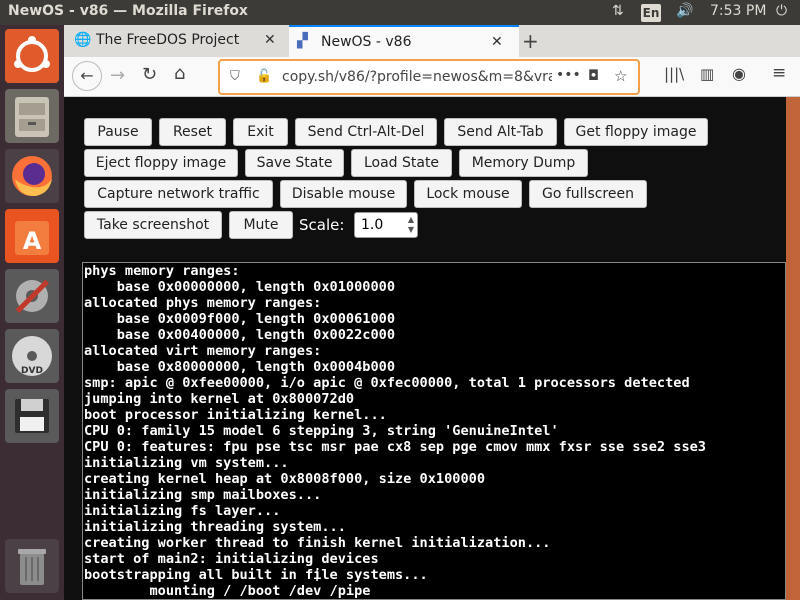 The image size is (800, 600). What do you see at coordinates (203, 351) in the screenshot?
I see `terminal-line: allocated virt memory ranges:` at bounding box center [203, 351].